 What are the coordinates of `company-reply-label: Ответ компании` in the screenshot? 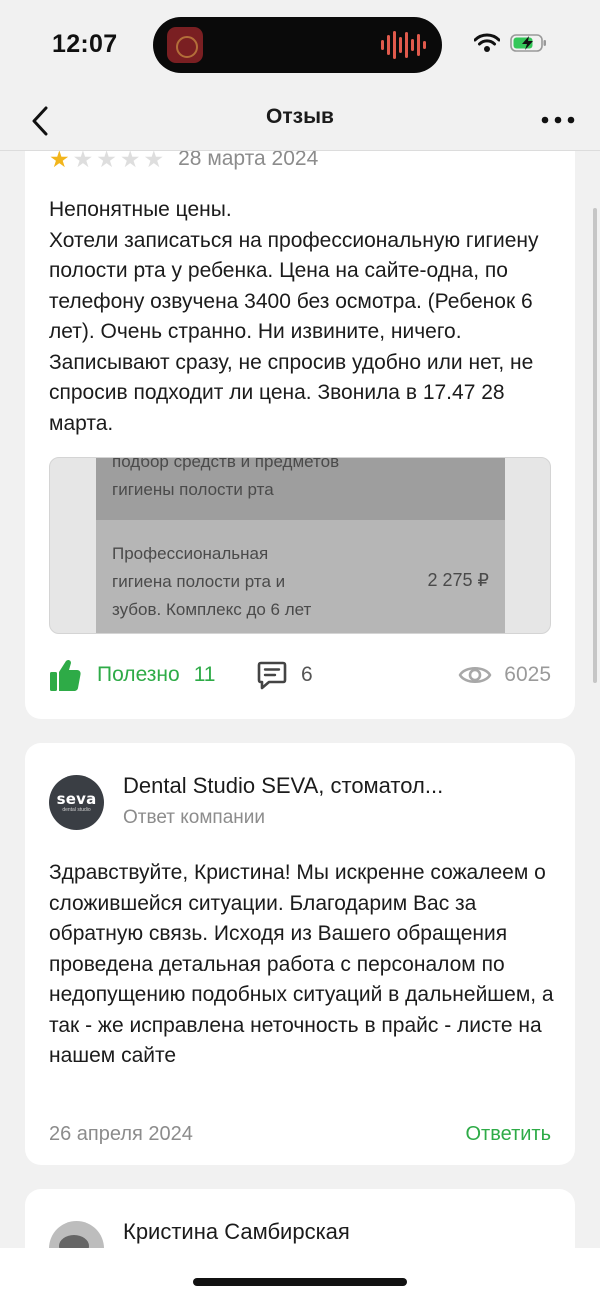 It's located at (194, 817).